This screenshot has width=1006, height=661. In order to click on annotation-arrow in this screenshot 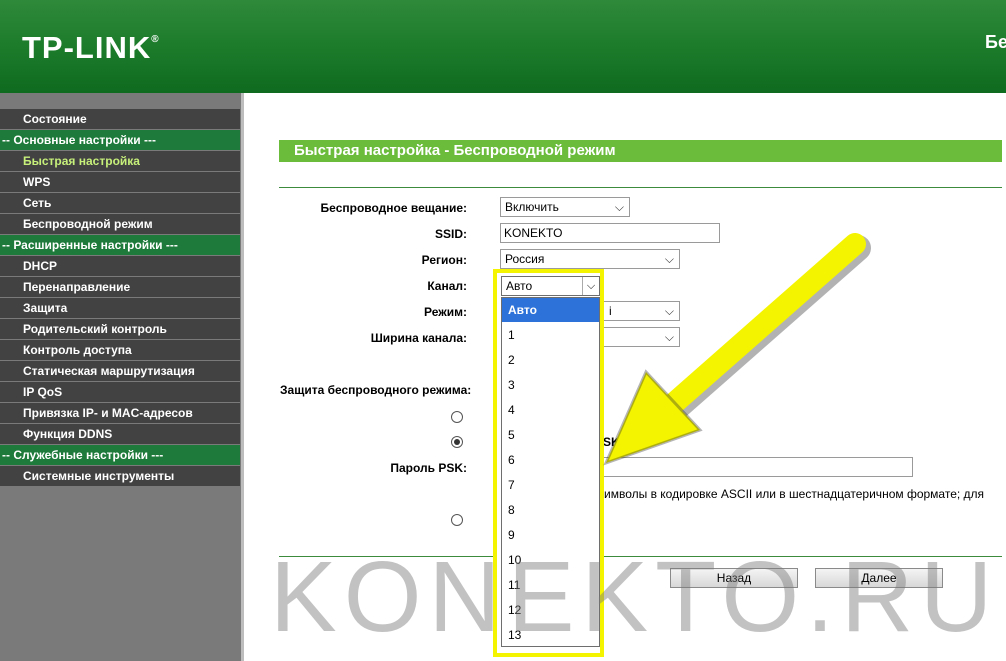, I will do `click(737, 349)`.